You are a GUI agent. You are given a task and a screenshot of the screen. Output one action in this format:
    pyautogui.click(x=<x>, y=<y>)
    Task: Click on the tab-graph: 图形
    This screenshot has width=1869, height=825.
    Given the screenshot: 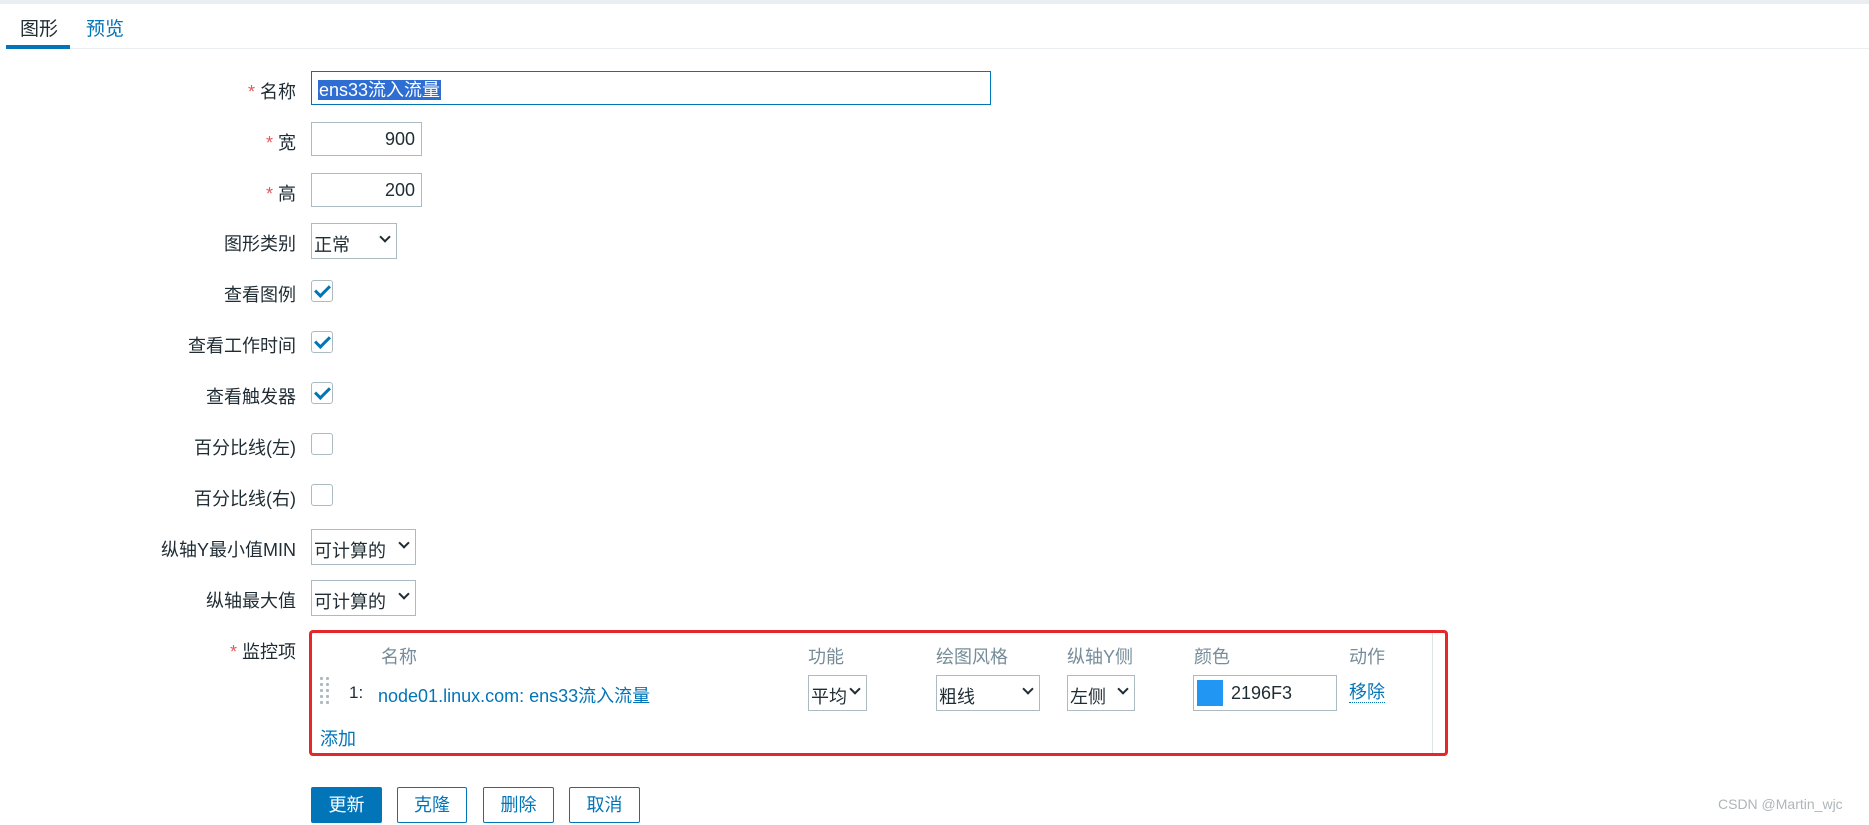 What is the action you would take?
    pyautogui.click(x=39, y=27)
    